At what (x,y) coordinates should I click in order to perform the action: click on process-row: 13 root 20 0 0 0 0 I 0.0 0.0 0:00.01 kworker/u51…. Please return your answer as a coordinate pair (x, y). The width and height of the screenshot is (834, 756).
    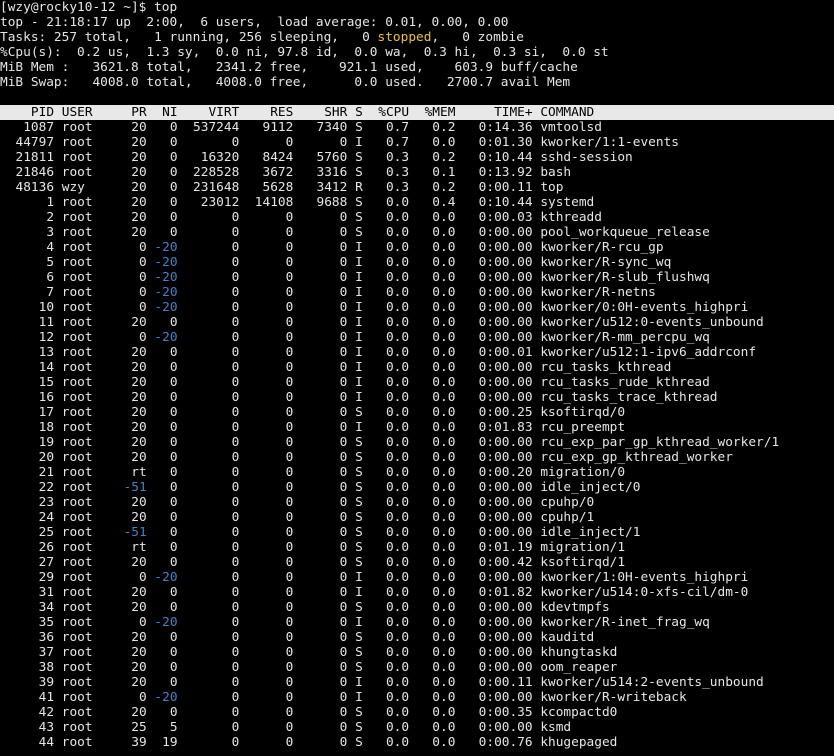
    Looking at the image, I should click on (417, 352).